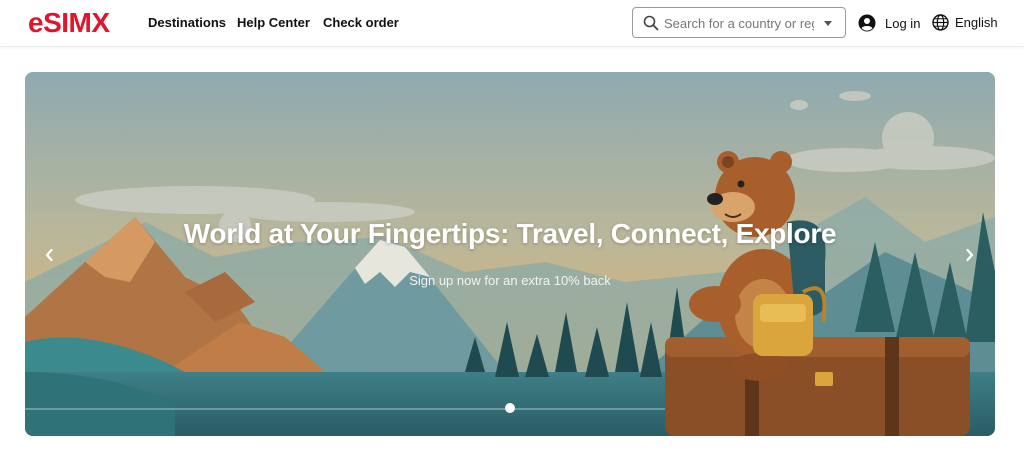 This screenshot has height=474, width=1024. What do you see at coordinates (903, 23) in the screenshot?
I see `login-label: Log in` at bounding box center [903, 23].